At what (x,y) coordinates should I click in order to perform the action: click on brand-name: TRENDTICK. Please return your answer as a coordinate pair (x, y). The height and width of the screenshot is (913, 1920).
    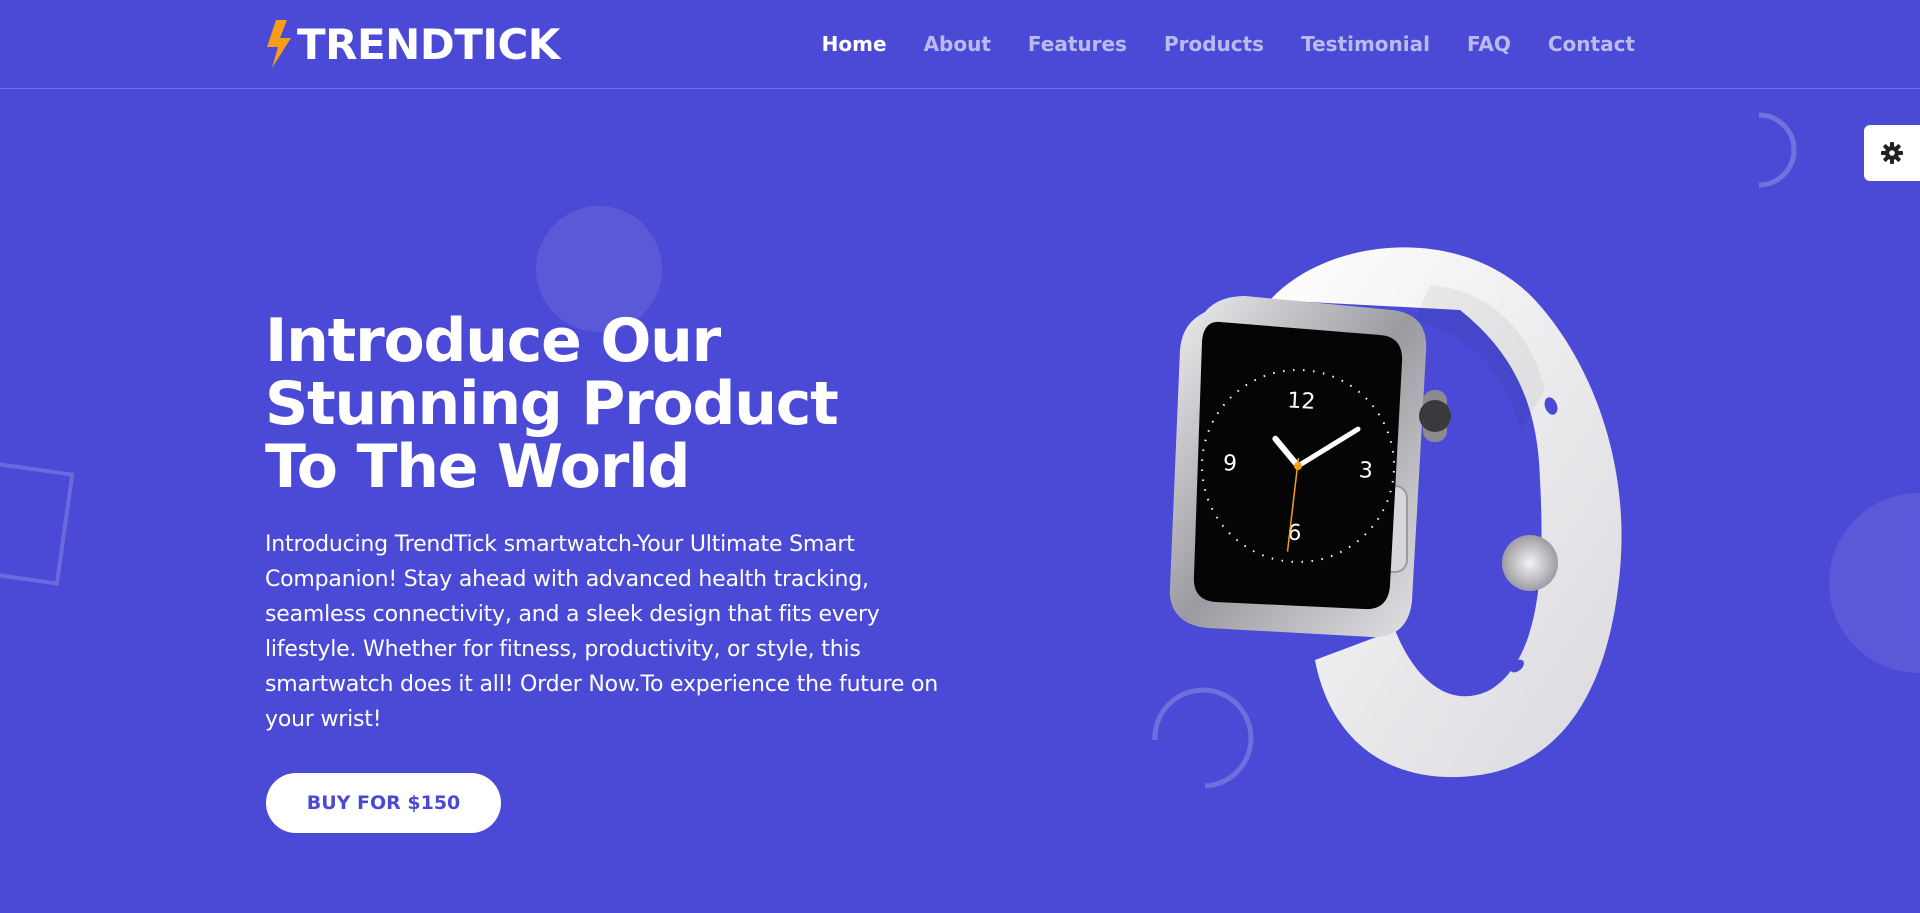
    Looking at the image, I should click on (428, 44).